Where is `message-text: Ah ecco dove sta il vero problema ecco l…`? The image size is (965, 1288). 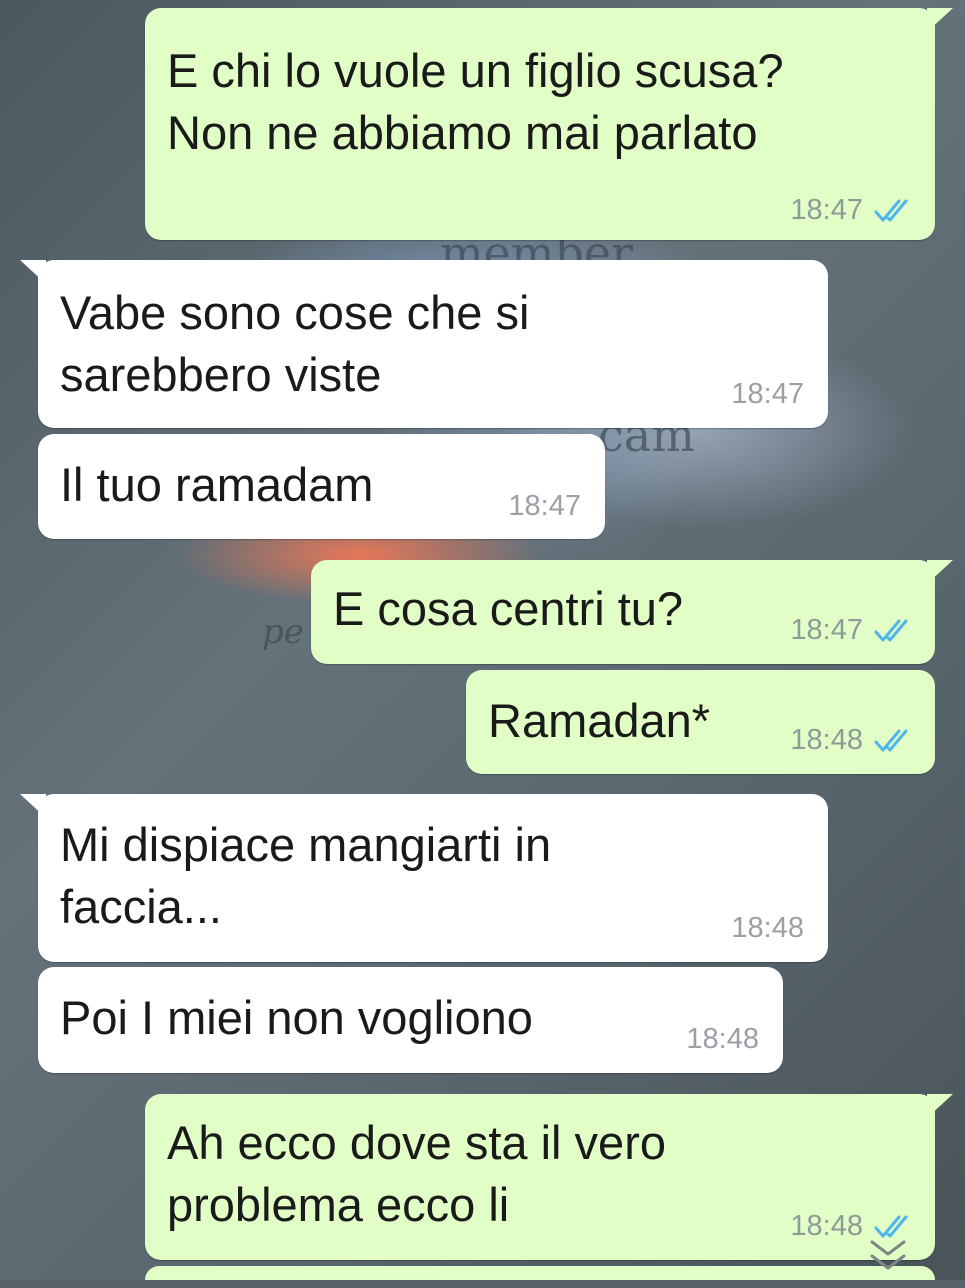 message-text: Ah ecco dove sta il vero problema ecco l… is located at coordinates (416, 1173).